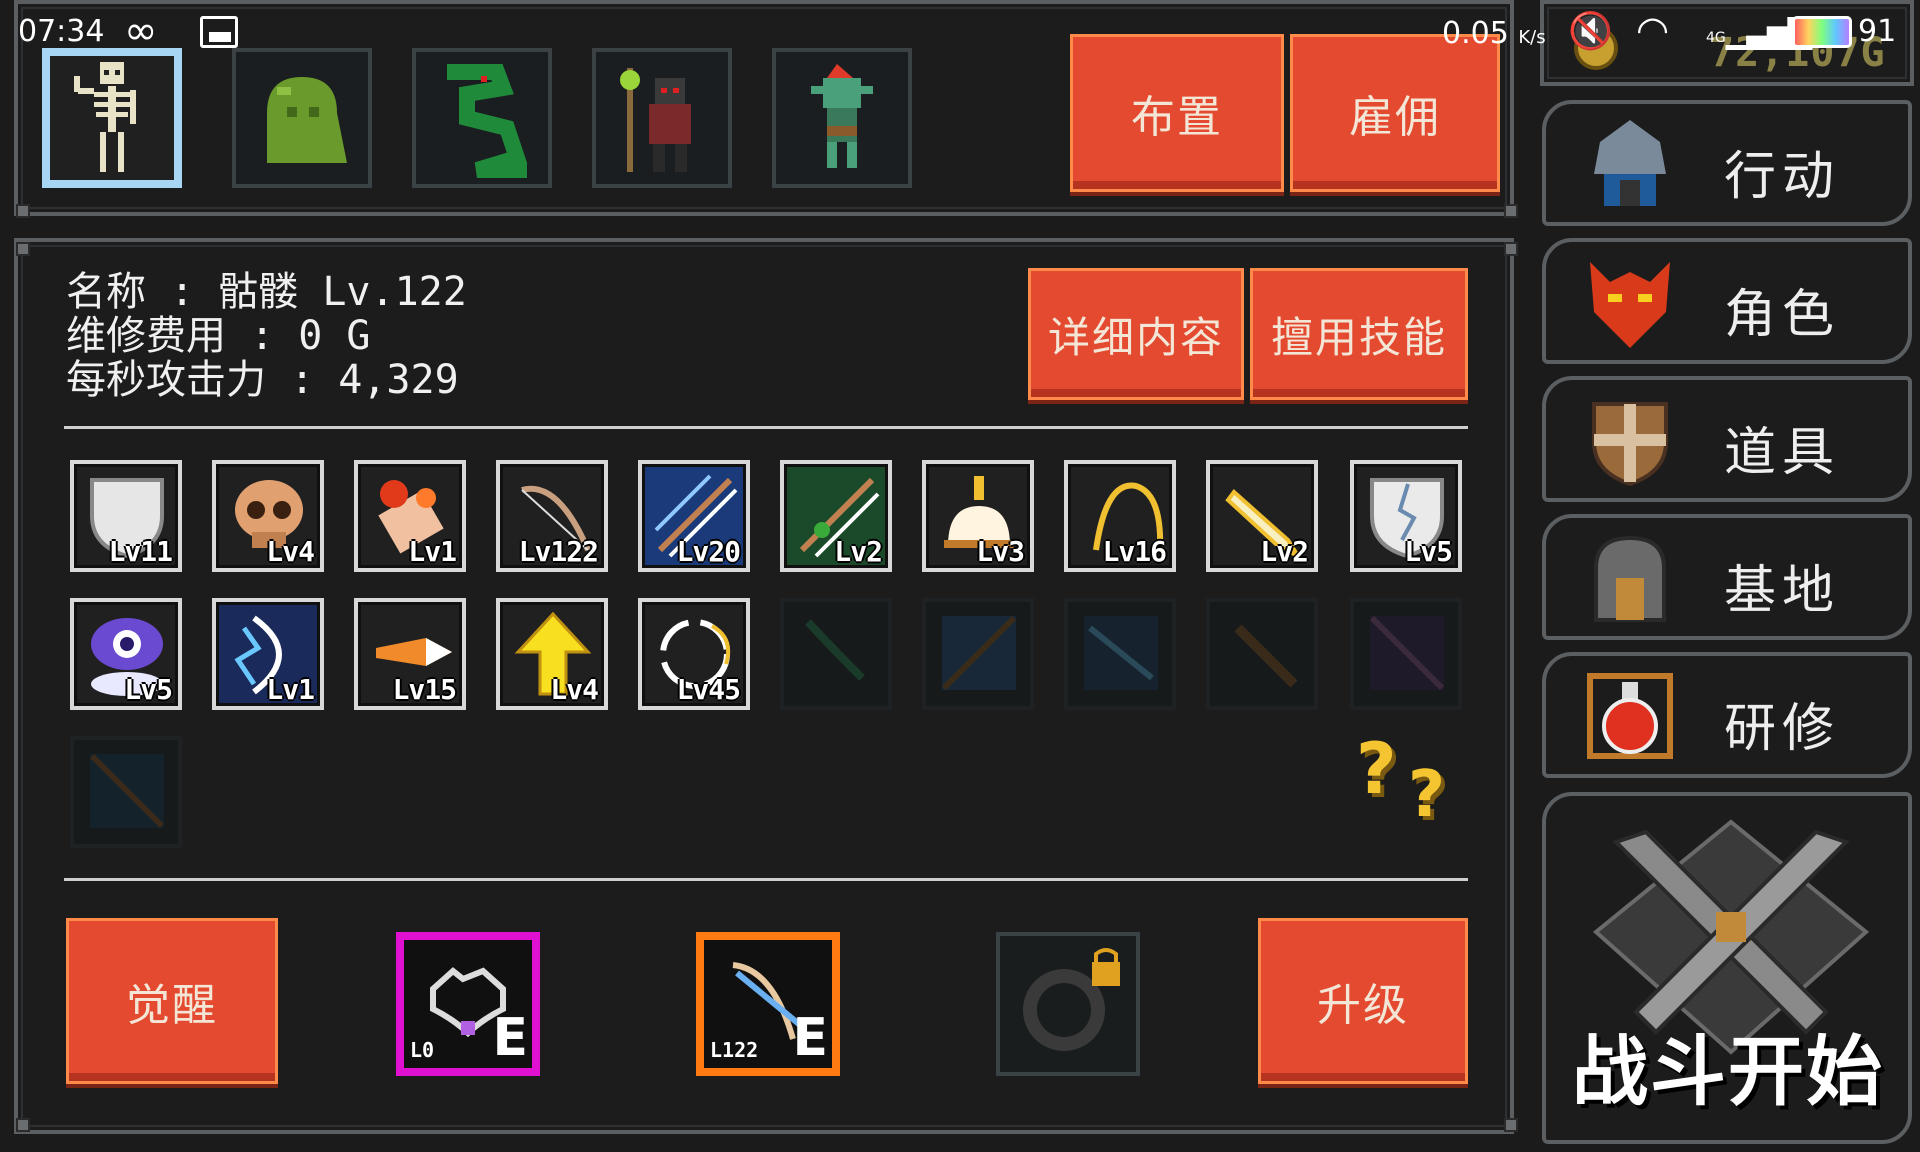 This screenshot has width=1920, height=1152. Describe the element at coordinates (266, 292) in the screenshot. I see `unit-name: 名称 : 骷髅 Lv.122` at that location.